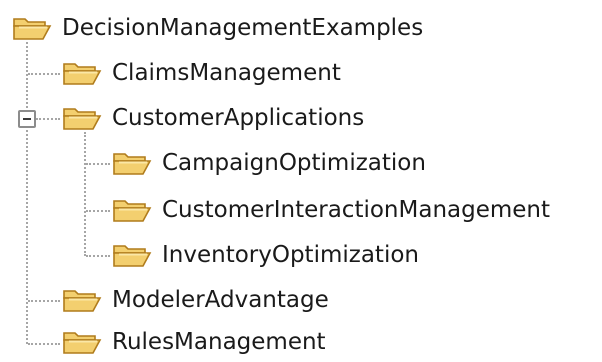 The image size is (602, 362). I want to click on tree-node-label: ModelerAdvantage, so click(220, 300).